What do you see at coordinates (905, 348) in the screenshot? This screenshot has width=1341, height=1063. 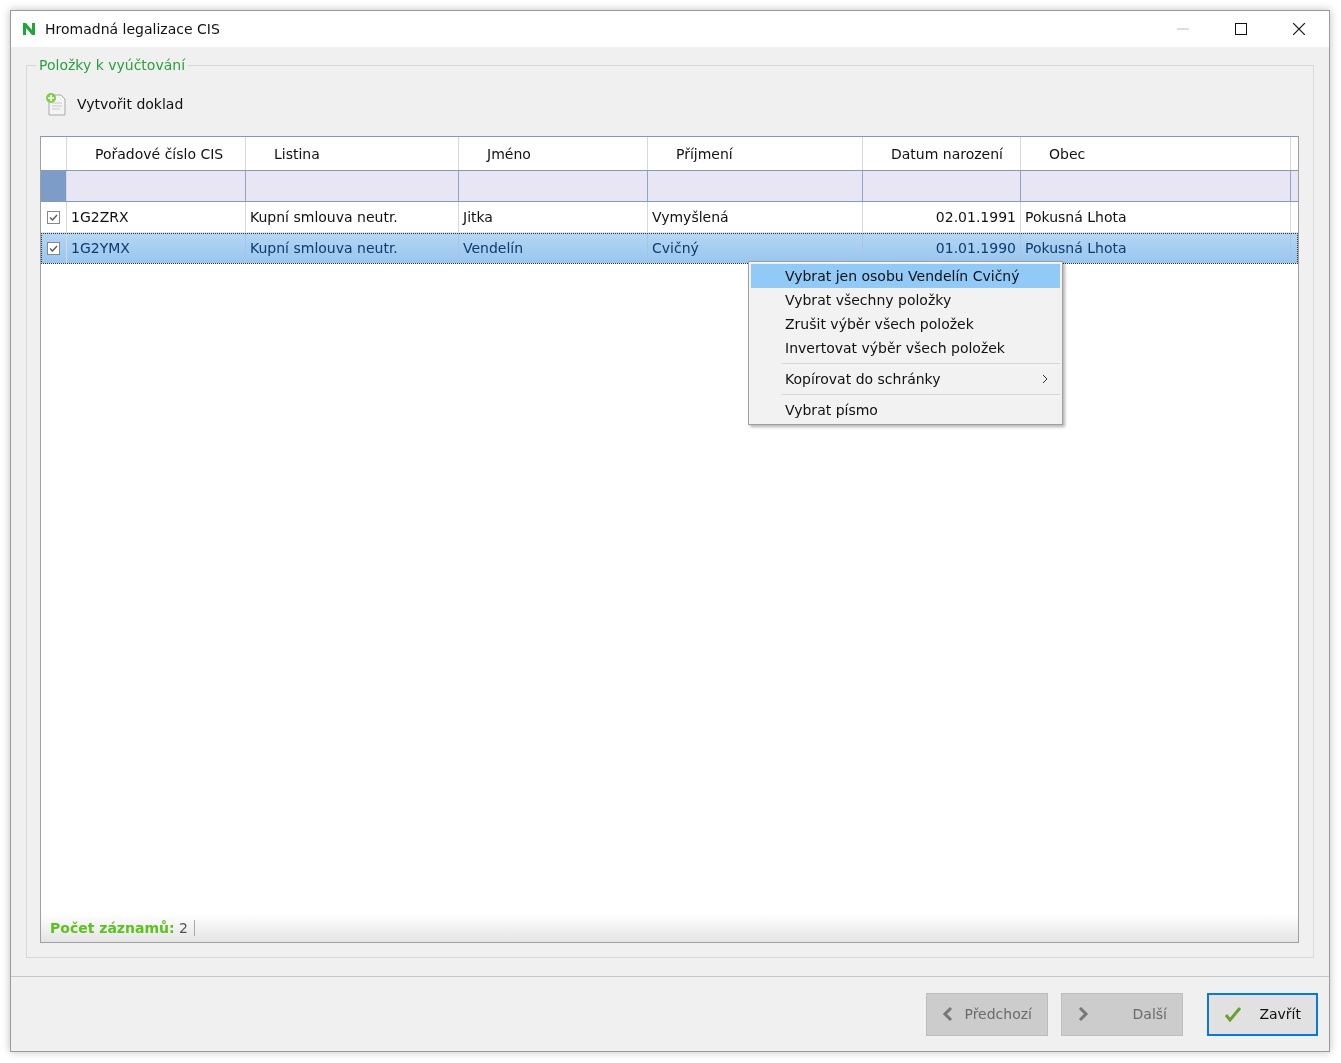 I see `menu-item: Invertovat výběr všech položek` at bounding box center [905, 348].